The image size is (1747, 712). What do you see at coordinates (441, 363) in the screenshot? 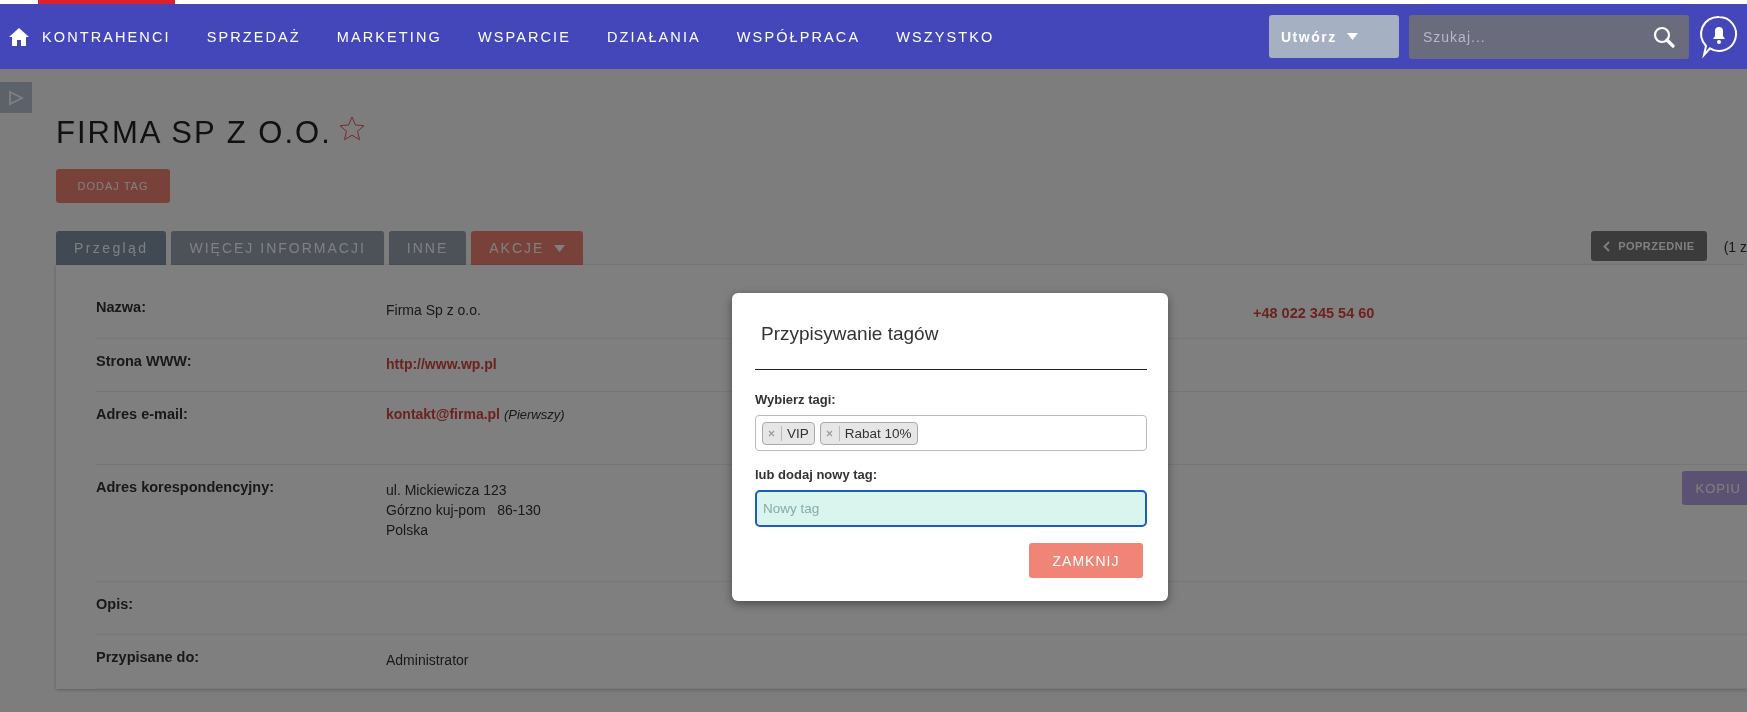
I see `website-link: http://www.wp.pl` at bounding box center [441, 363].